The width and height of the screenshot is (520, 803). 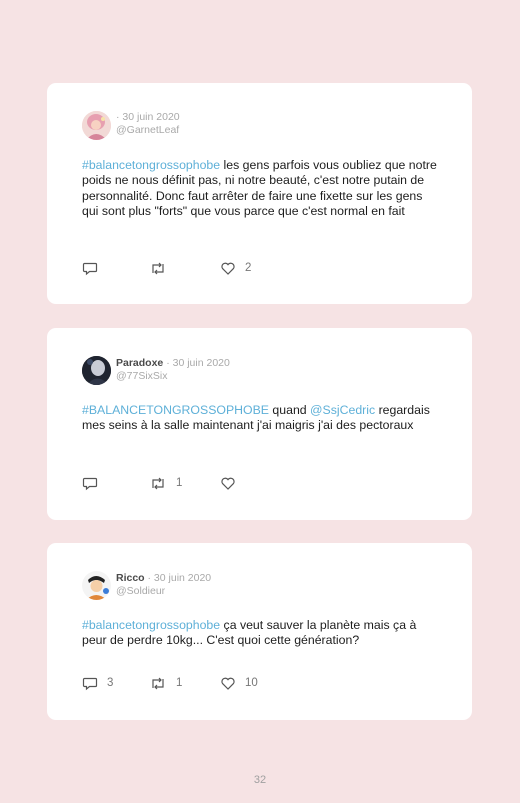 I want to click on author-handle: @GarnetLeaf, so click(x=147, y=130).